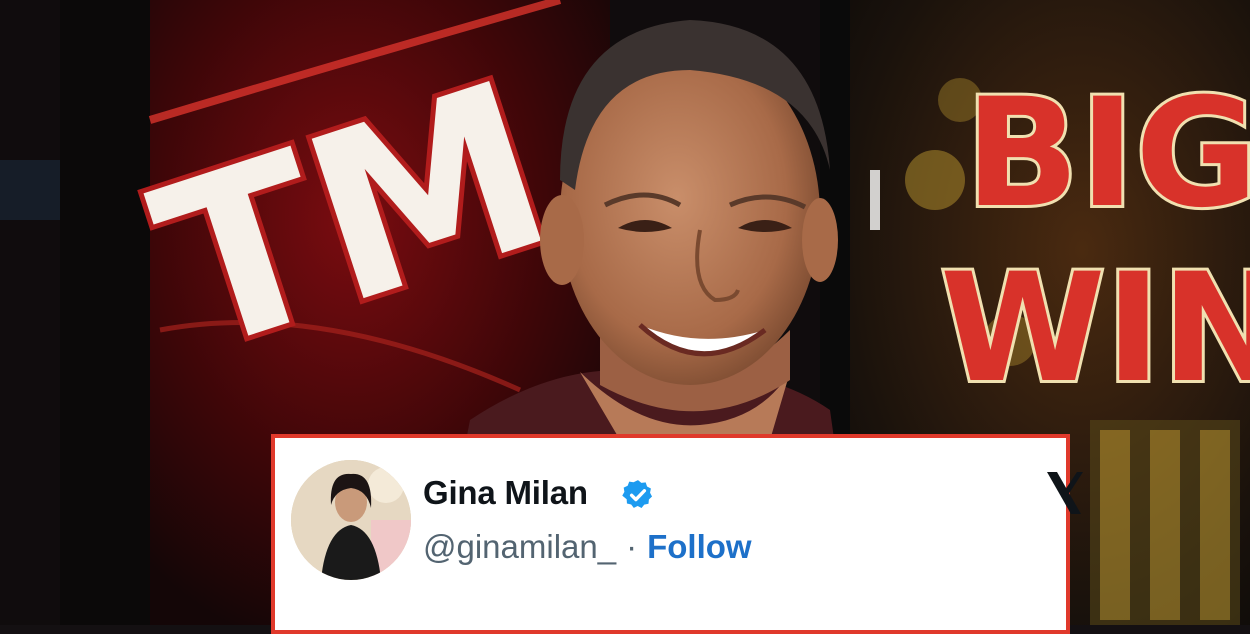 The width and height of the screenshot is (1250, 634). I want to click on handle-row: @ginamilan_ · Follow, so click(587, 547).